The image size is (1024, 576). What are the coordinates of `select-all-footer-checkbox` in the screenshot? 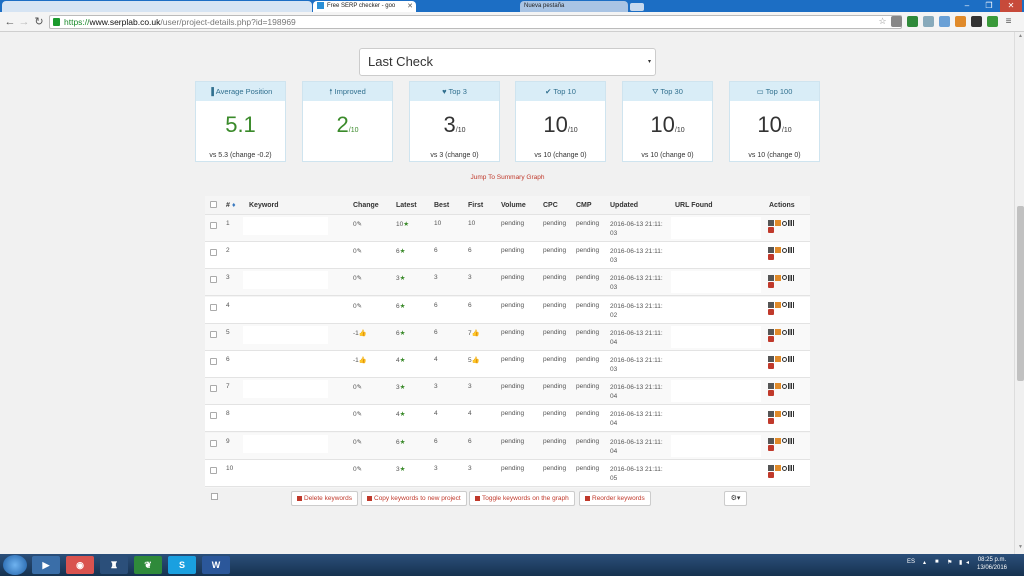 It's located at (214, 496).